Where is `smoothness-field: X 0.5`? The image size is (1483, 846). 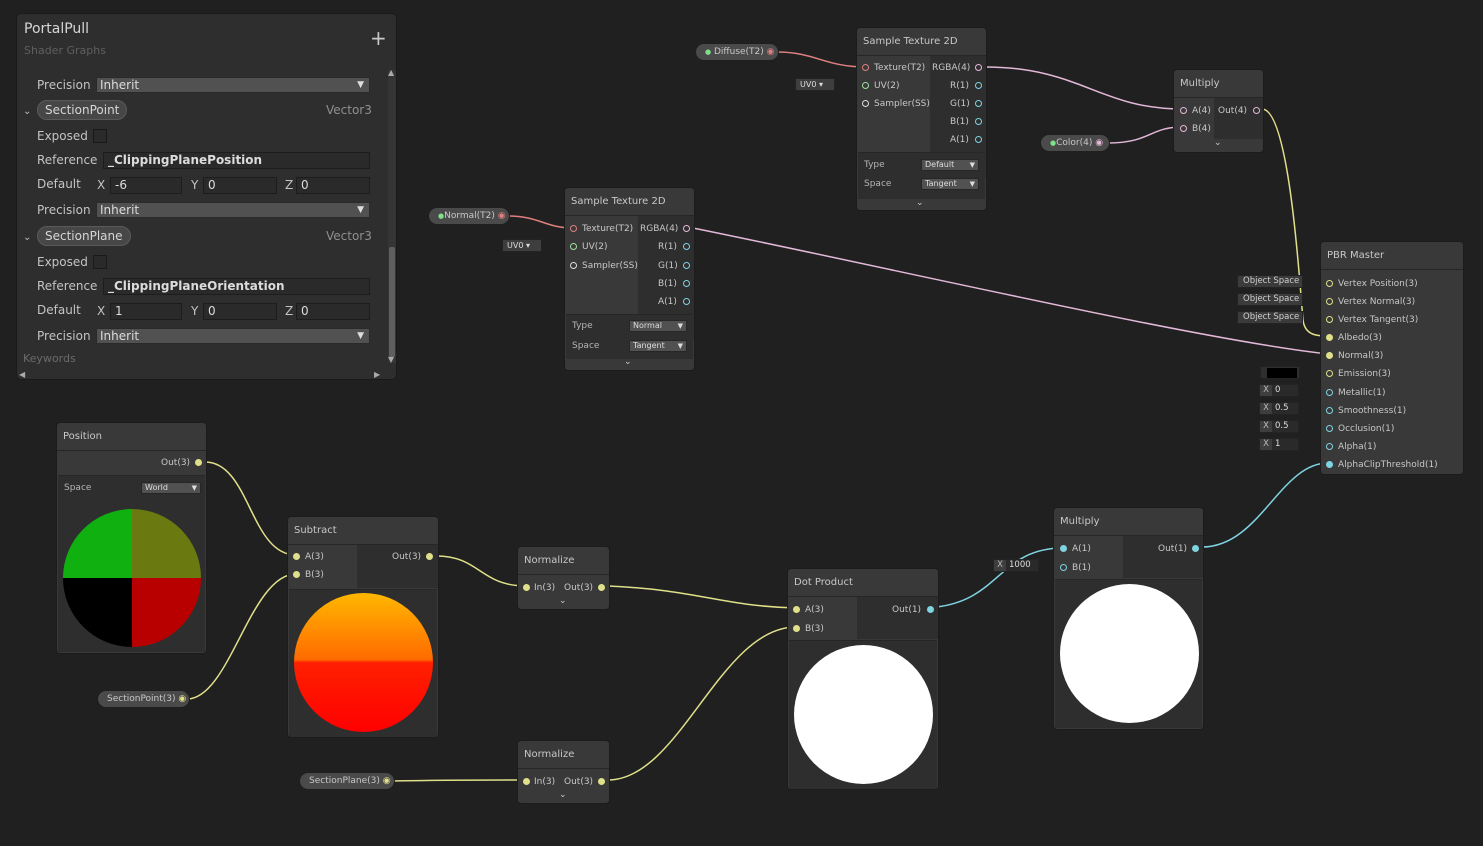
smoothness-field: X 0.5 is located at coordinates (1279, 408).